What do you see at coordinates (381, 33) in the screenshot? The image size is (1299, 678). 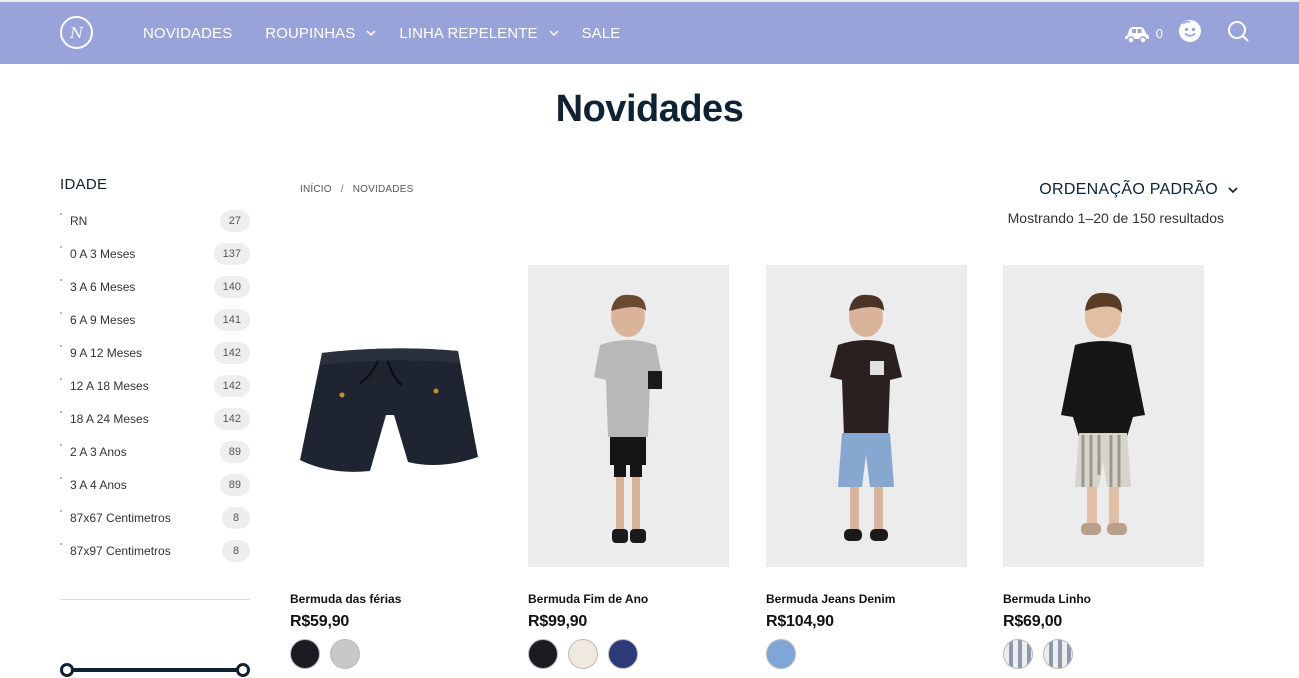 I see `main-nav: NOVIDADES ROUPINHAS LINHA REPELENTE SALE` at bounding box center [381, 33].